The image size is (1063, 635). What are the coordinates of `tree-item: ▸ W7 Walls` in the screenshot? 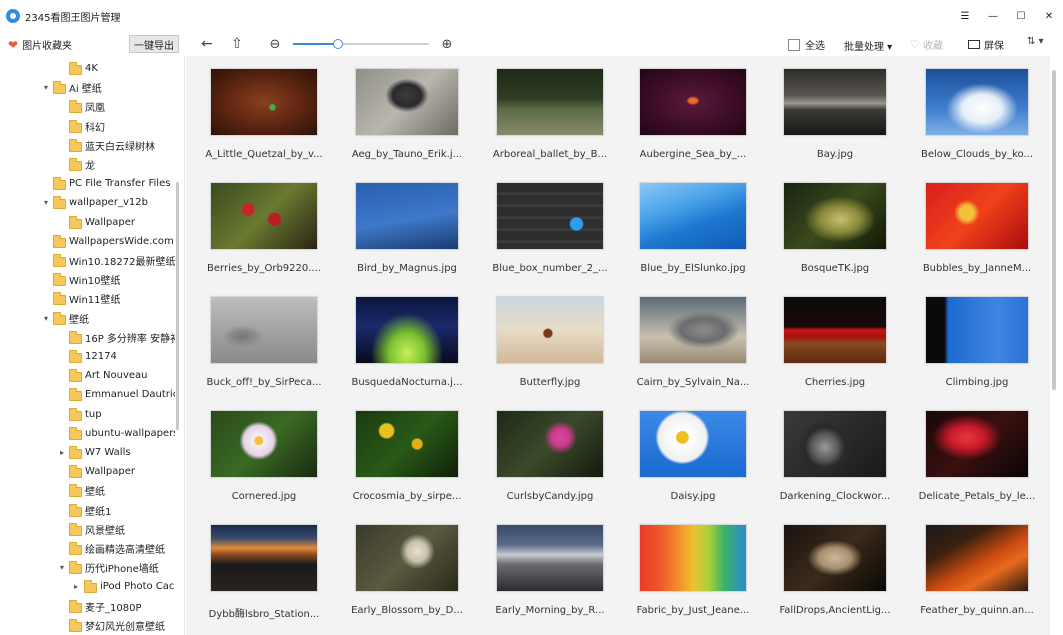 It's located at (87, 452).